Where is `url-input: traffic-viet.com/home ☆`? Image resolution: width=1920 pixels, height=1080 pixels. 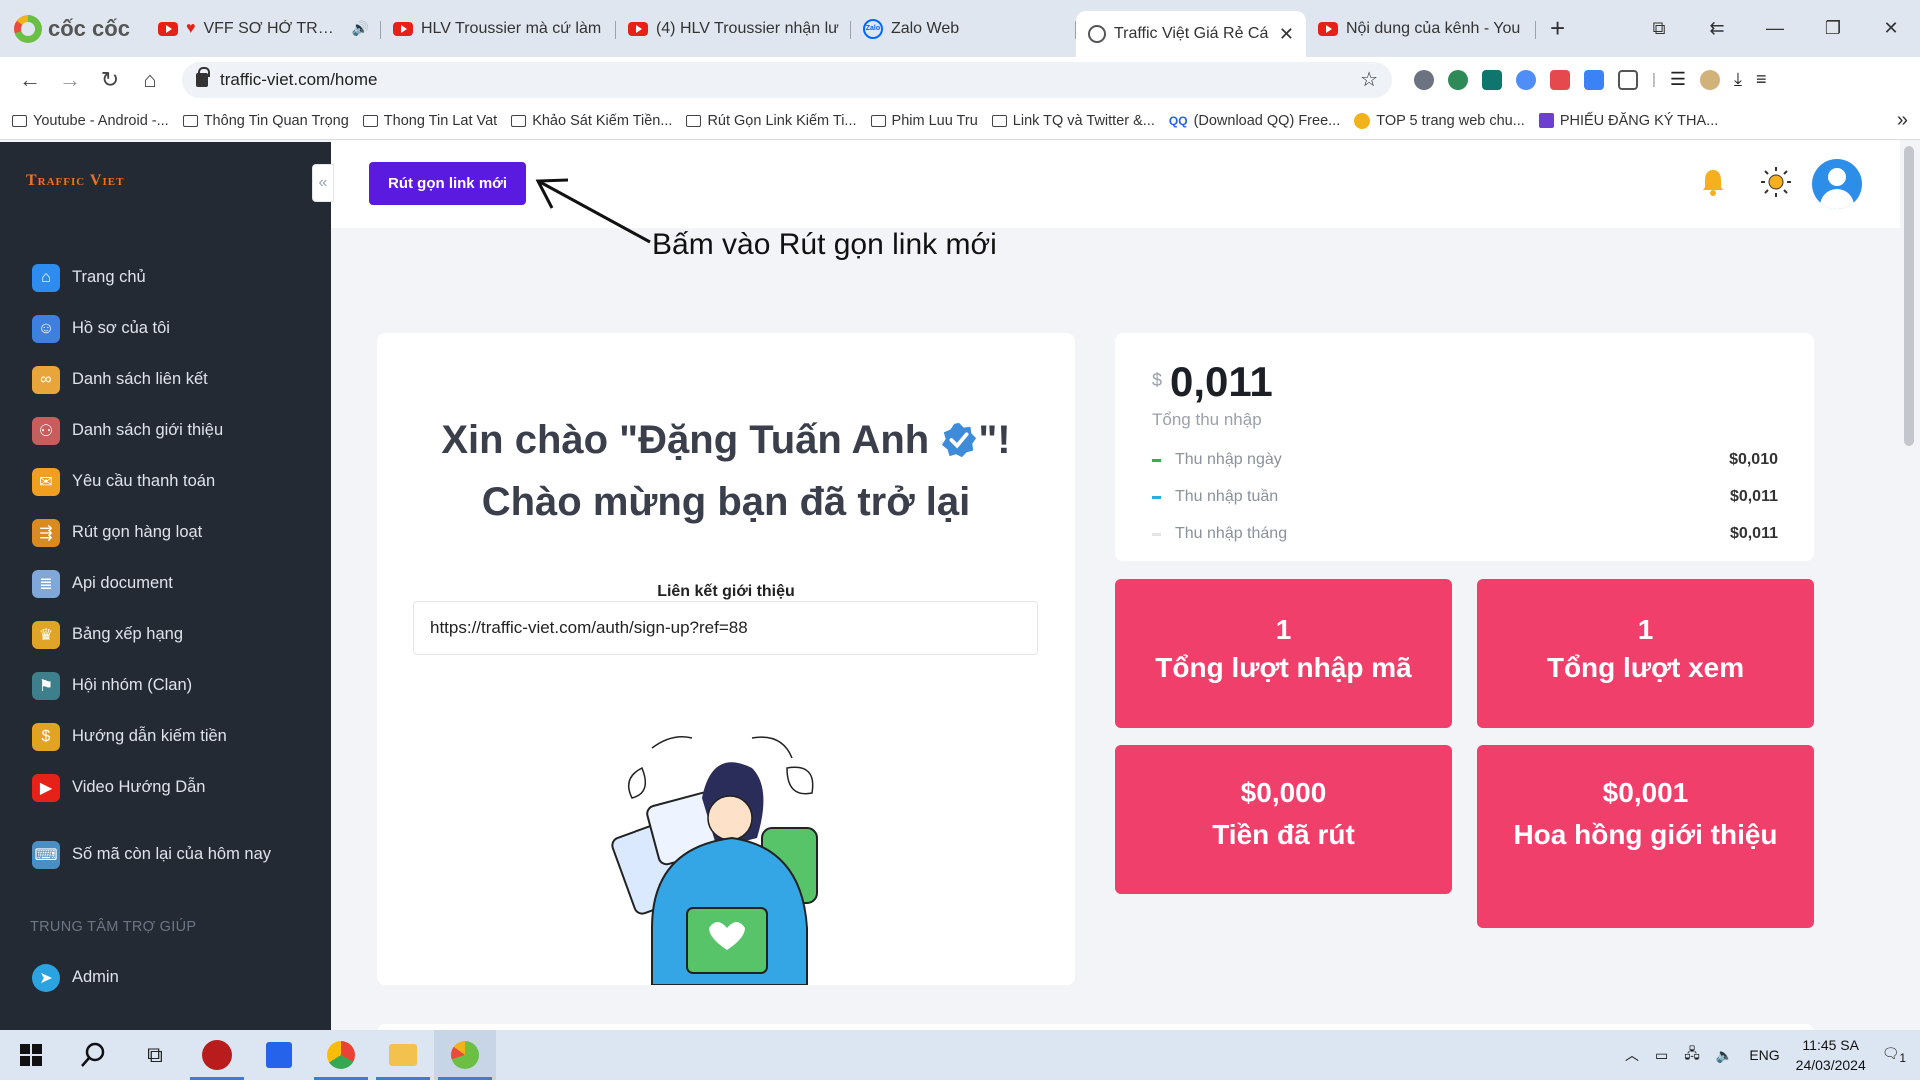
url-input: traffic-viet.com/home ☆ is located at coordinates (787, 79).